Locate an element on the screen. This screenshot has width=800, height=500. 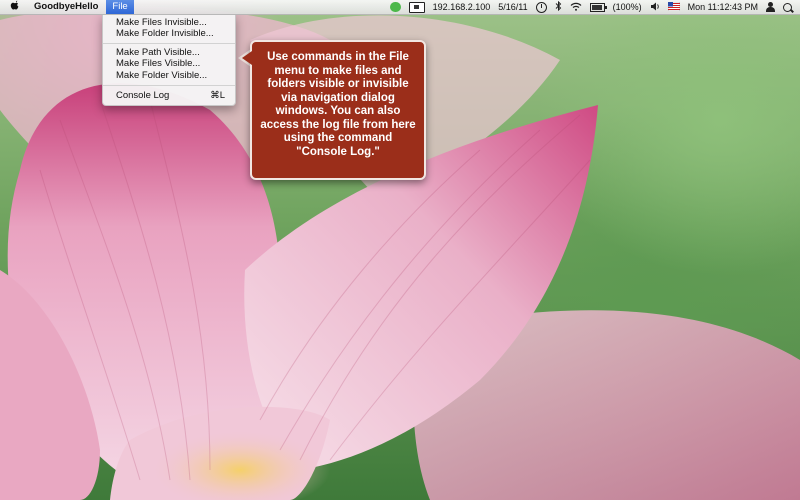
menu-item-shortcut: ⌘L is located at coordinates (217, 95).